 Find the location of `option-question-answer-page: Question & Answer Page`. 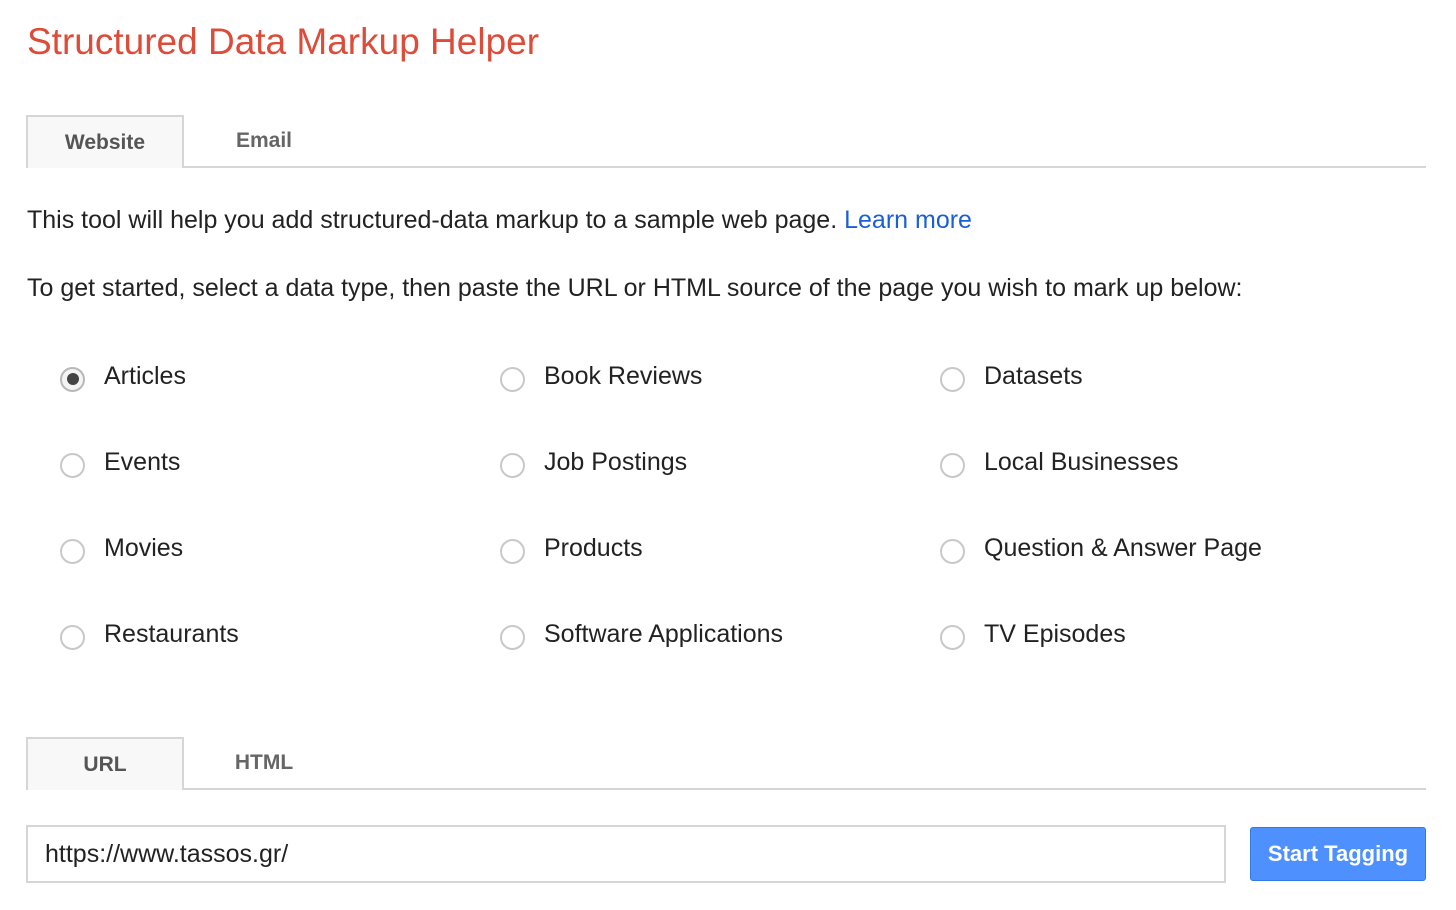

option-question-answer-page: Question & Answer Page is located at coordinates (1101, 548).